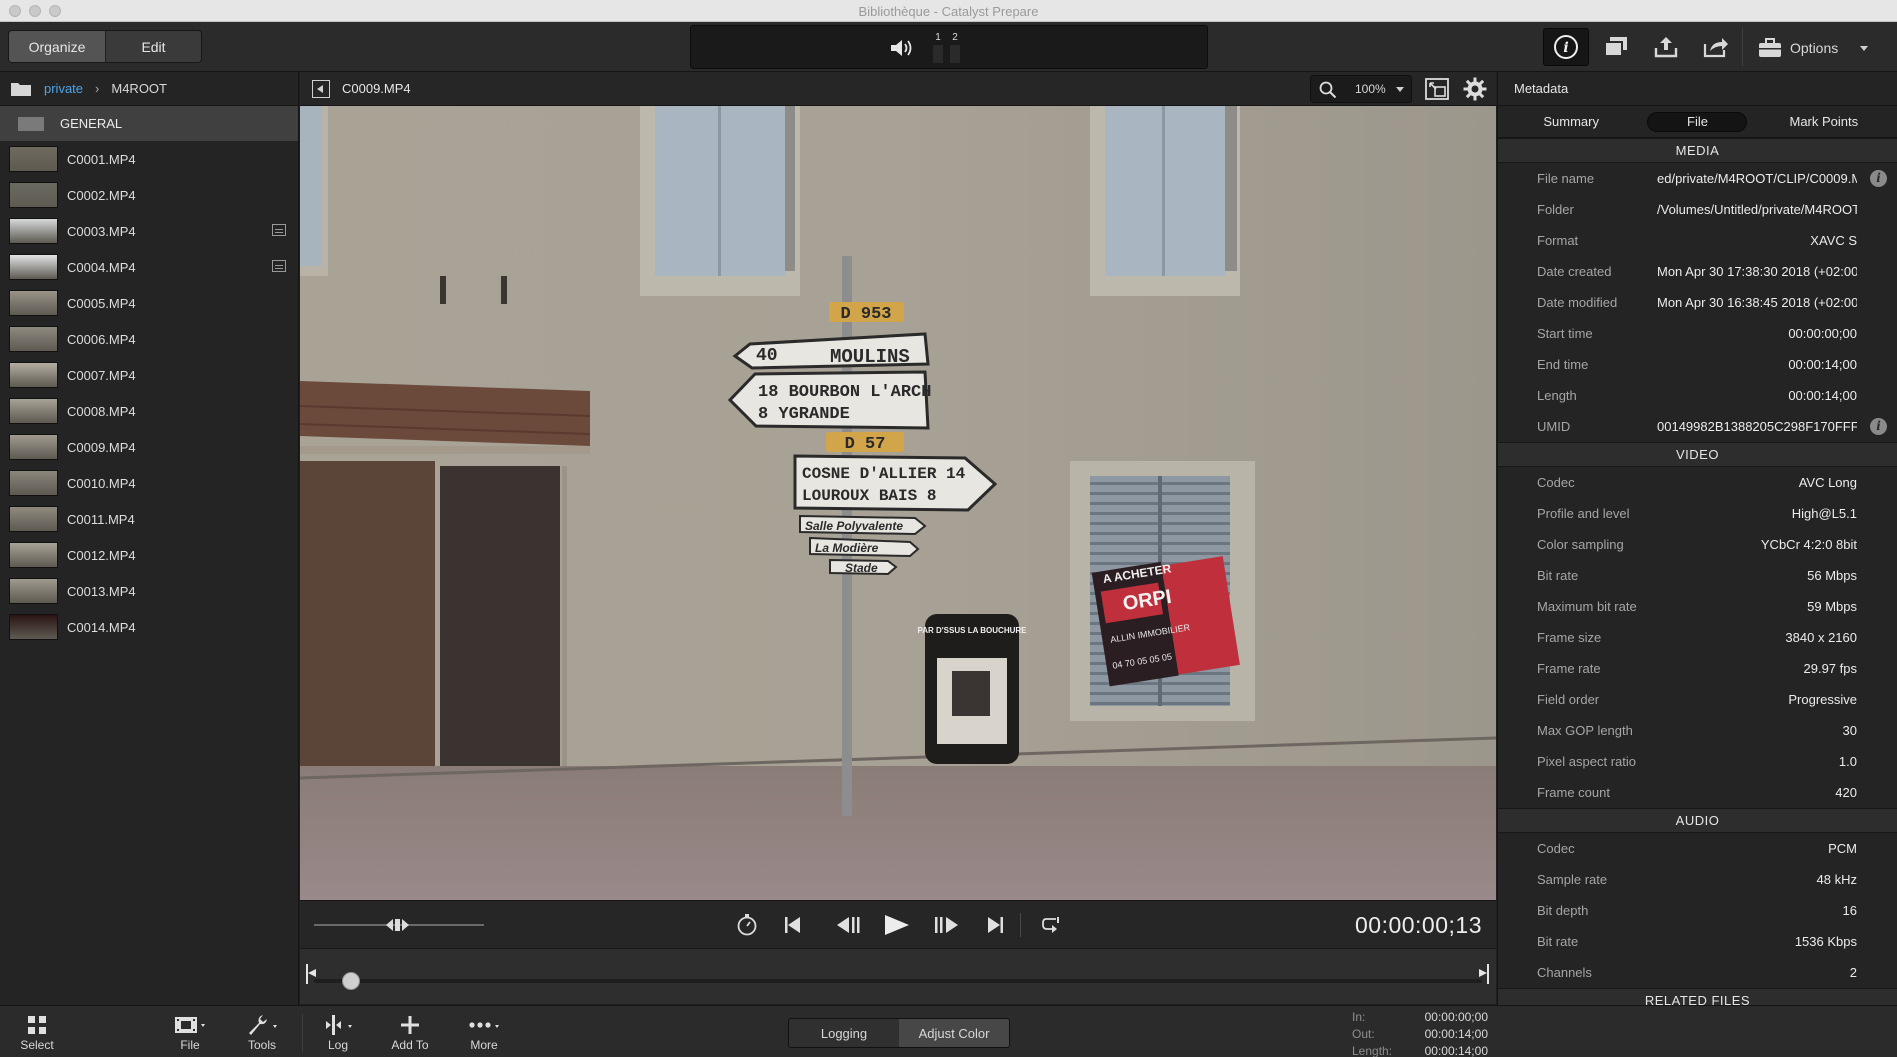 This screenshot has width=1897, height=1057. Describe the element at coordinates (1475, 89) in the screenshot. I see `gear-icon` at that location.